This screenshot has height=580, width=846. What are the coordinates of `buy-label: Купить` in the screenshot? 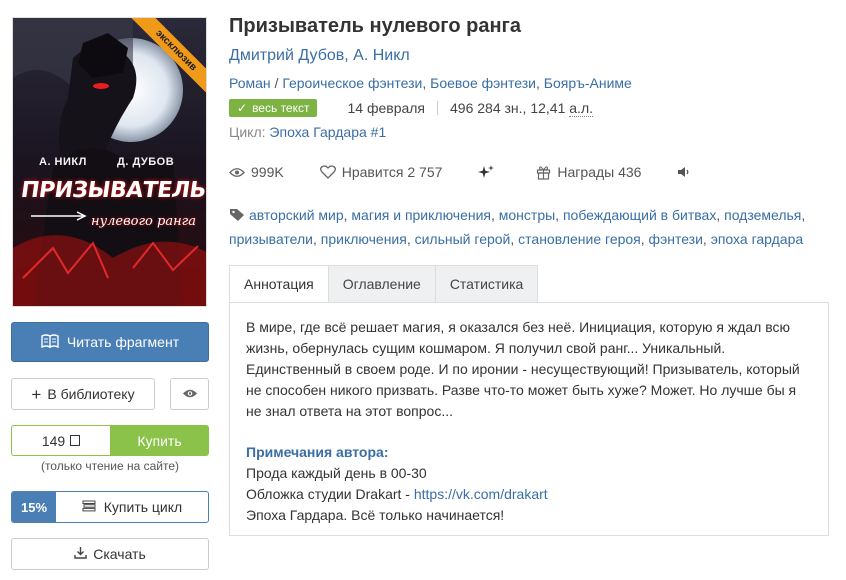 It's located at (159, 440).